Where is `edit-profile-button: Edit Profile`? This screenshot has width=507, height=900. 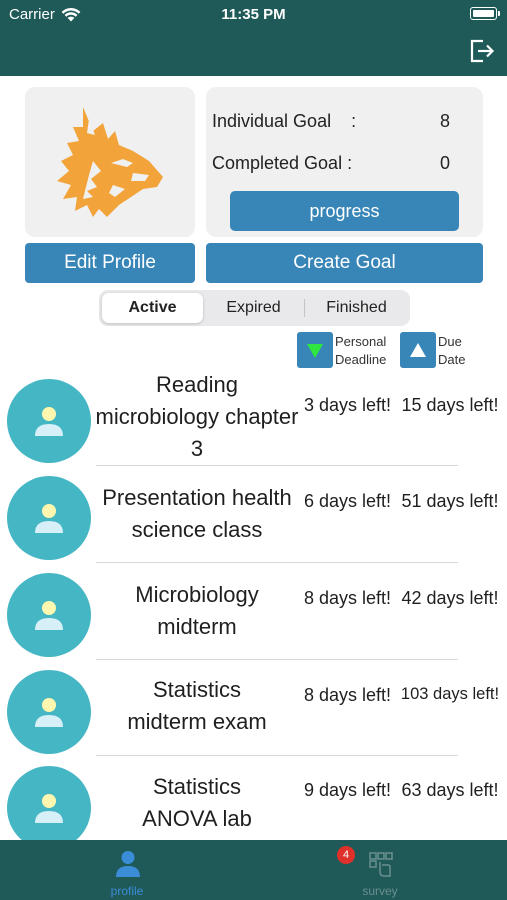 edit-profile-button: Edit Profile is located at coordinates (110, 263).